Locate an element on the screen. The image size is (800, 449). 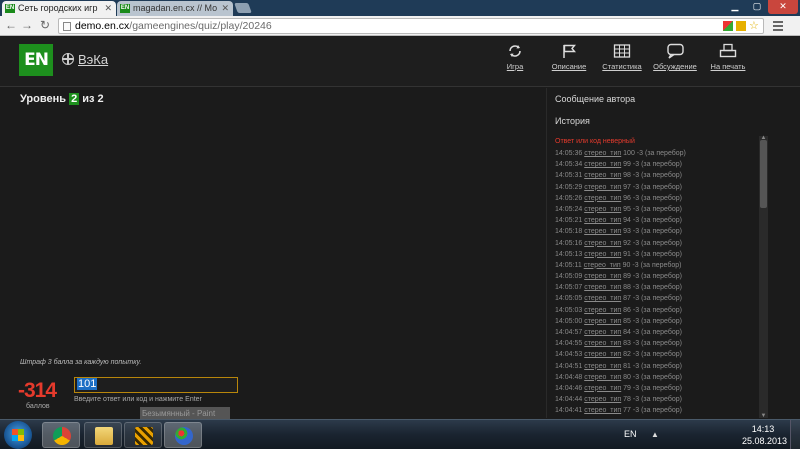
history-row: 14:04:53 стерео_тип 82 -3 (за перебор) is located at coordinates (655, 354).